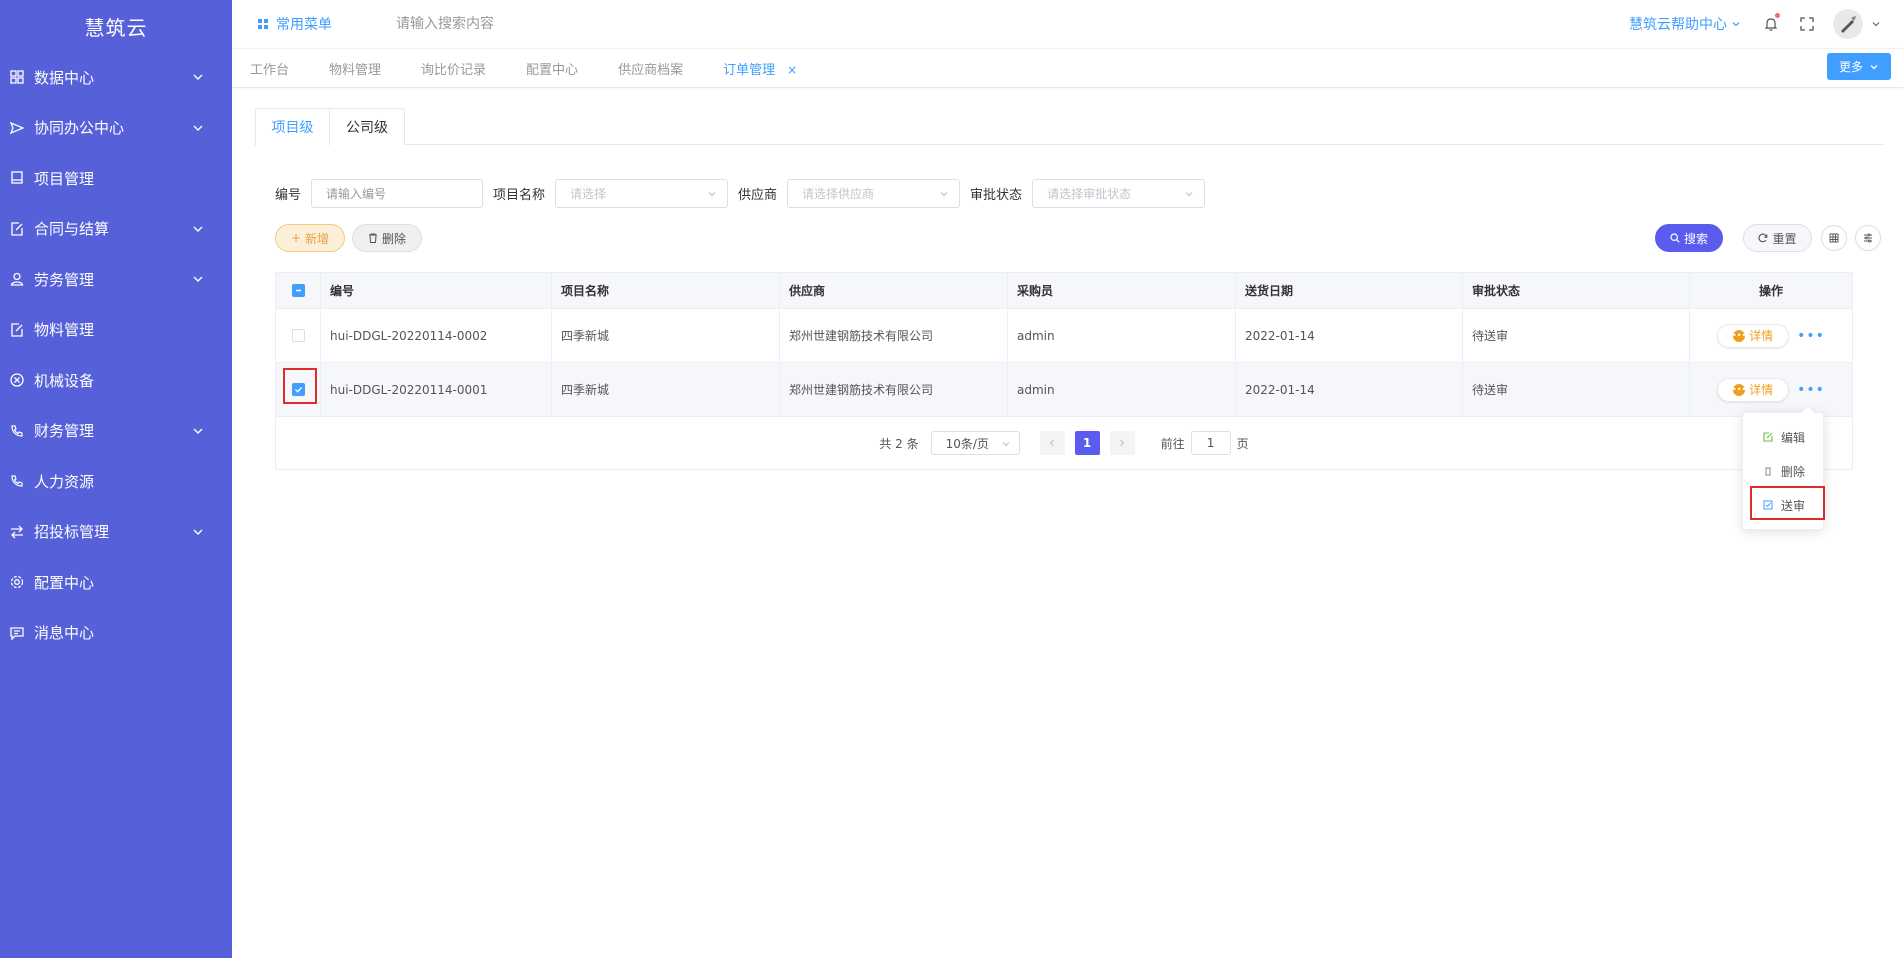 The height and width of the screenshot is (958, 1903). I want to click on highlight-box, so click(1787, 503).